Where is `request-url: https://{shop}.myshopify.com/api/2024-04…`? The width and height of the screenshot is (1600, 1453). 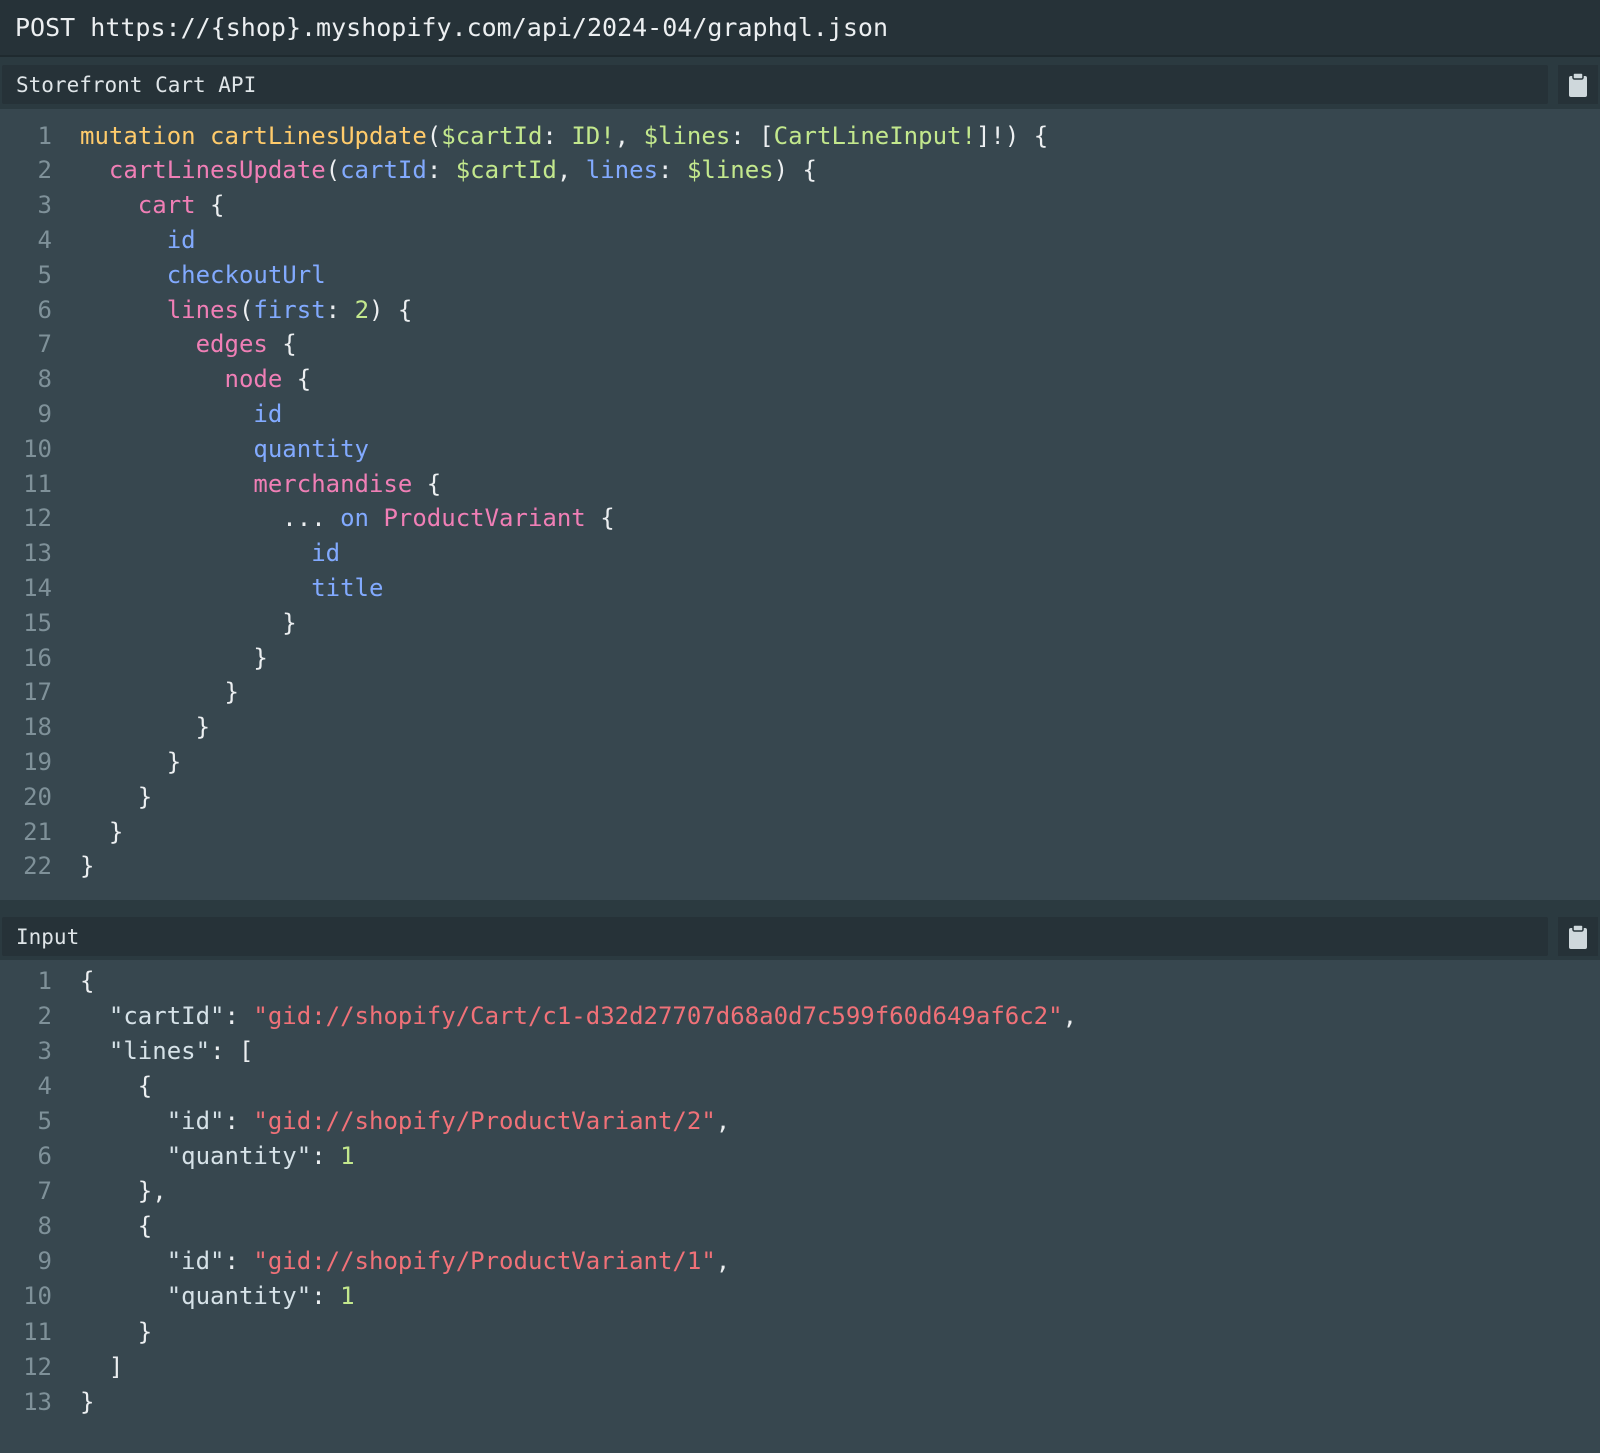
request-url: https://{shop}.myshopify.com/api/2024-04… is located at coordinates (489, 27).